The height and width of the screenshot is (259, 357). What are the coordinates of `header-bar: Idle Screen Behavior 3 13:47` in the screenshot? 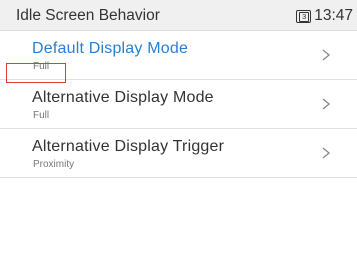 It's located at (178, 15).